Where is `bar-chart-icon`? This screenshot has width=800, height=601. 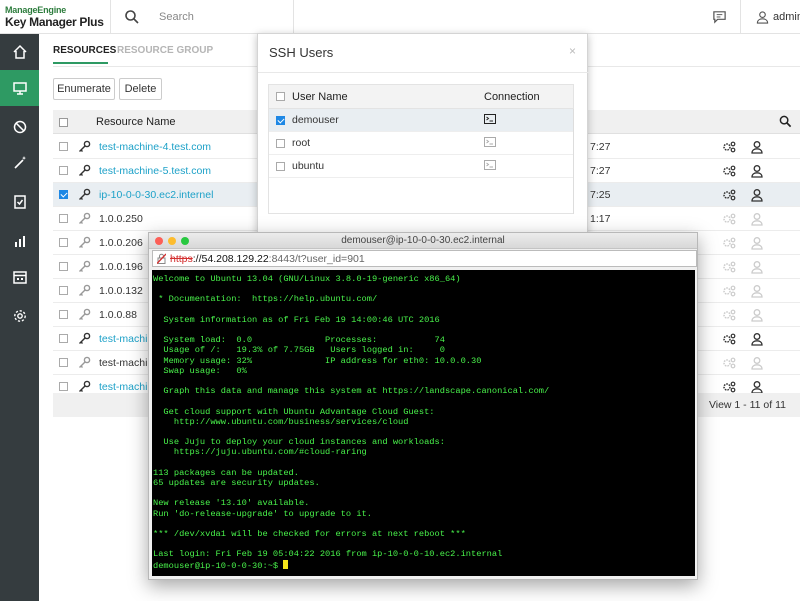 bar-chart-icon is located at coordinates (19, 241).